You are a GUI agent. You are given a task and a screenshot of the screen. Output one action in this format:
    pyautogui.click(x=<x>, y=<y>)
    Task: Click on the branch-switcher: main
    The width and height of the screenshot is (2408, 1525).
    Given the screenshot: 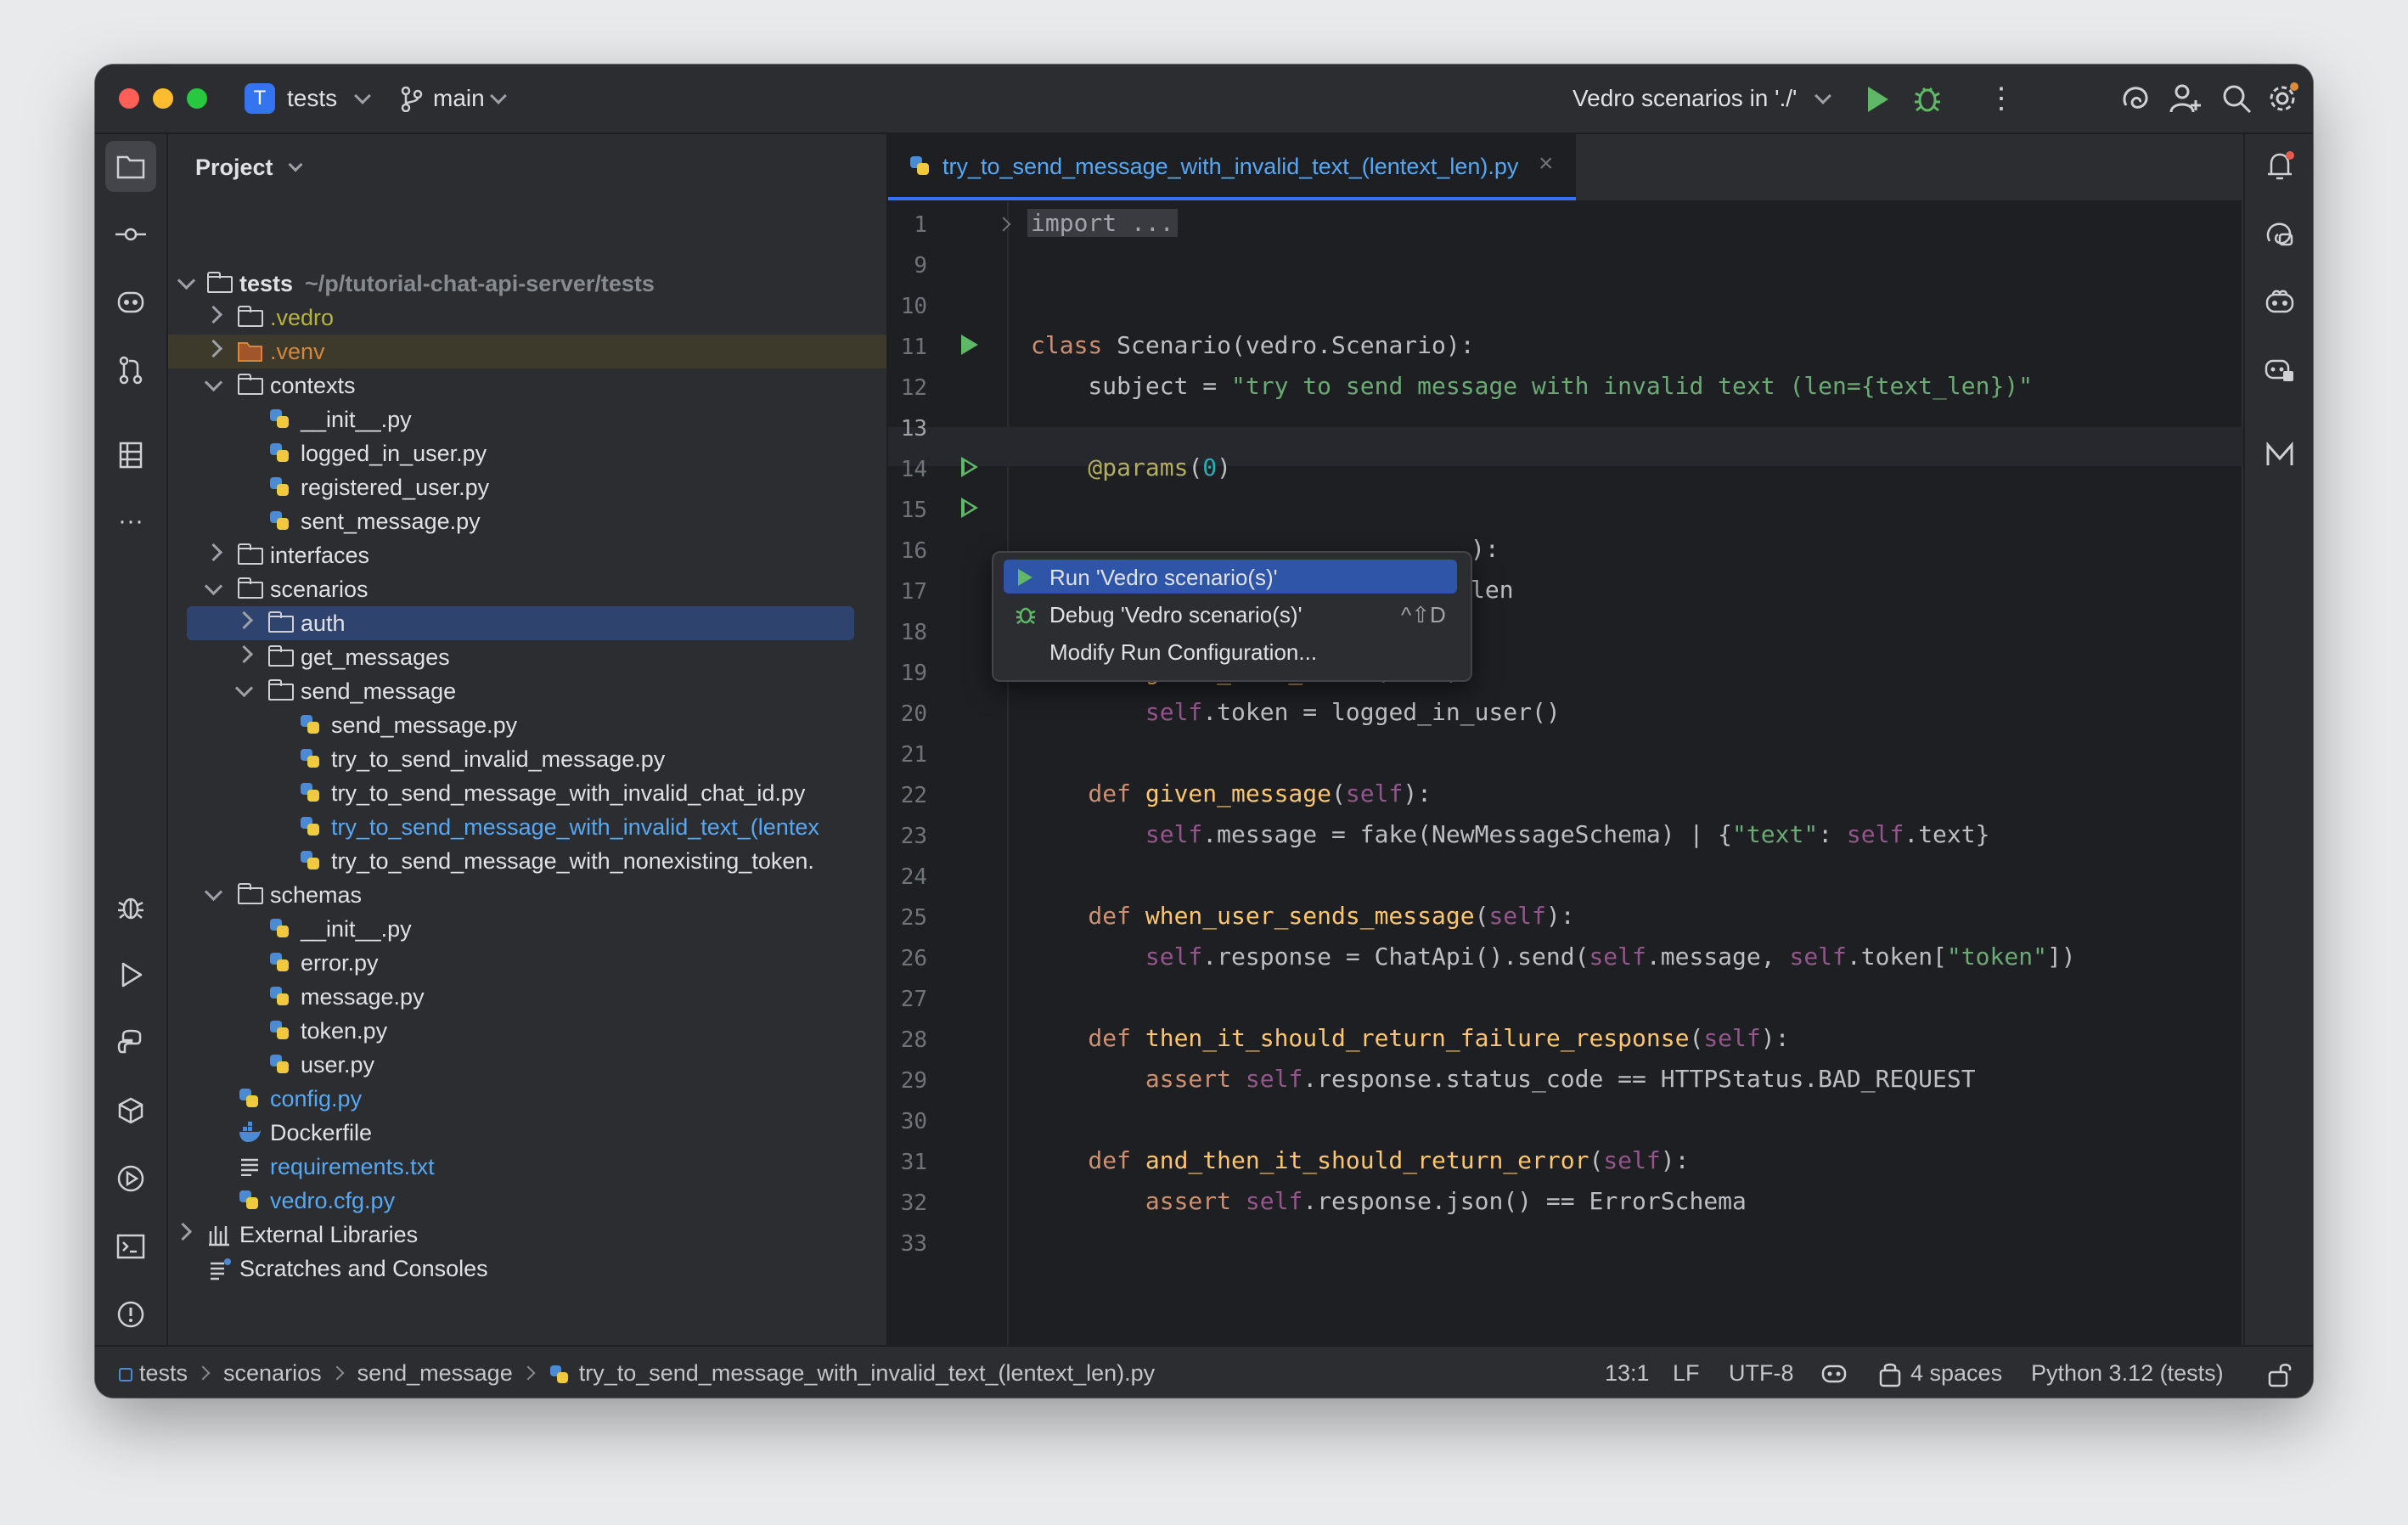 What is the action you would take?
    pyautogui.click(x=465, y=99)
    